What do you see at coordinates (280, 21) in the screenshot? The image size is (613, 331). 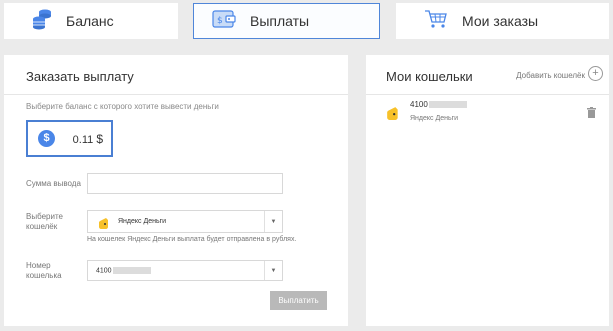 I see `tab-payouts-label: Выплаты` at bounding box center [280, 21].